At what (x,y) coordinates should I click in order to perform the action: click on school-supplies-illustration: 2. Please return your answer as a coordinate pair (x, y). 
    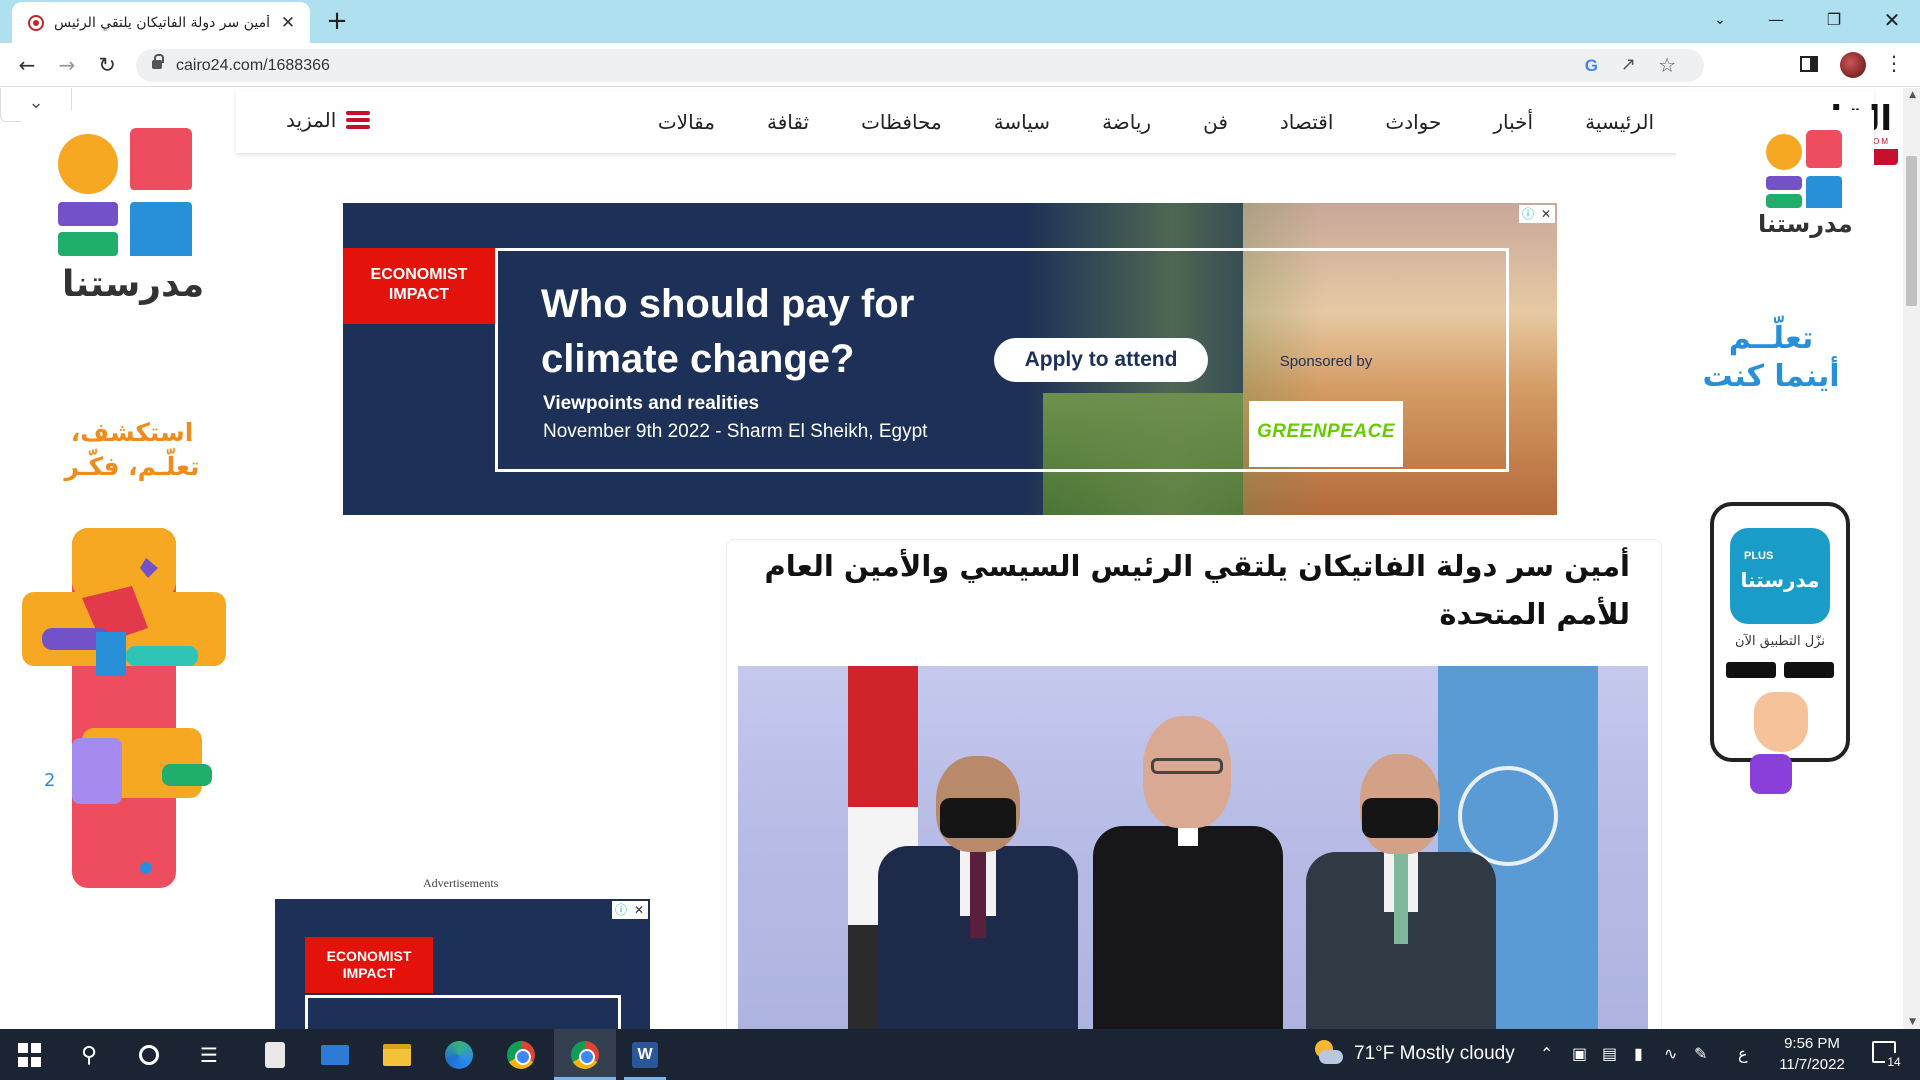
    Looking at the image, I should click on (124, 708).